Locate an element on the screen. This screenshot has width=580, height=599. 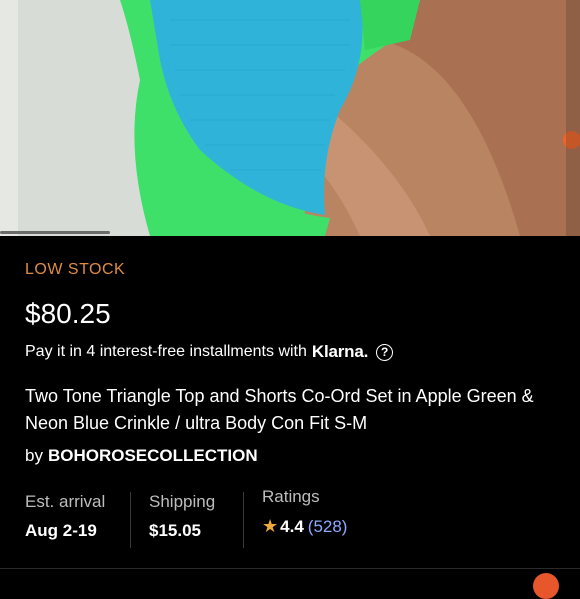
stock-status: LOW STOCK is located at coordinates (75, 269).